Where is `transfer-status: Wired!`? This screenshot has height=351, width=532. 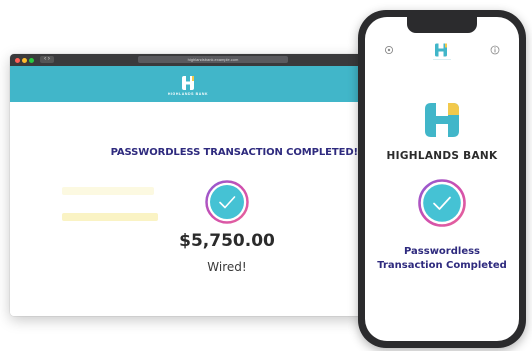
transfer-status: Wired! is located at coordinates (227, 267).